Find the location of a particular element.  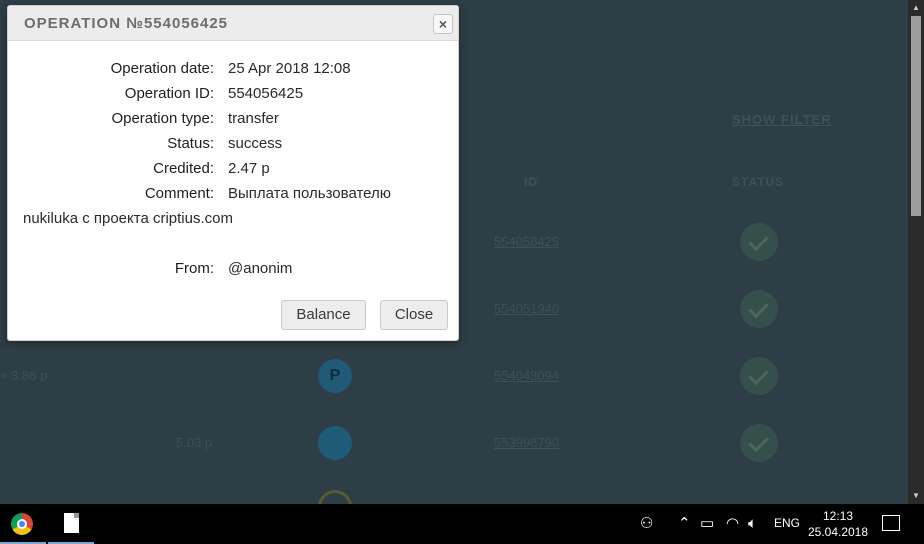

balance-button: Balance is located at coordinates (323, 315).